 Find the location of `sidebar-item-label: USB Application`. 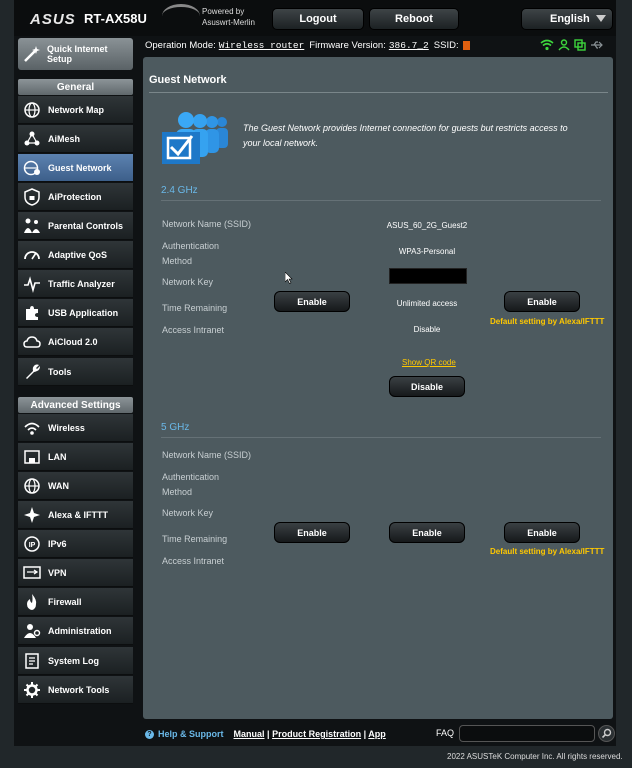

sidebar-item-label: USB Application is located at coordinates (83, 312).